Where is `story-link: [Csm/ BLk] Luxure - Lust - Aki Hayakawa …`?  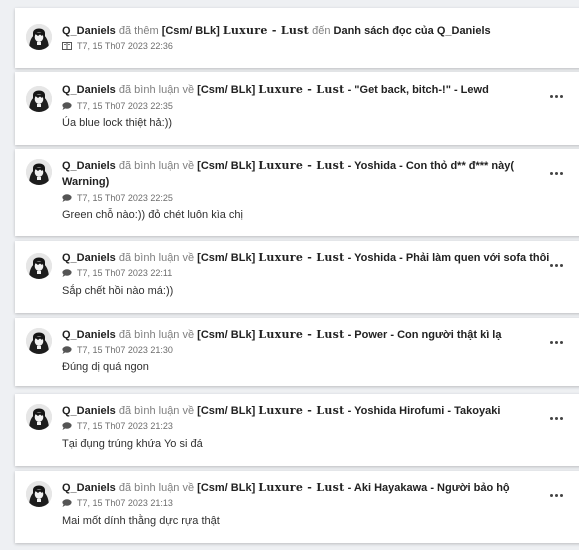
story-link: [Csm/ BLk] Luxure - Lust - Aki Hayakawa … is located at coordinates (353, 487).